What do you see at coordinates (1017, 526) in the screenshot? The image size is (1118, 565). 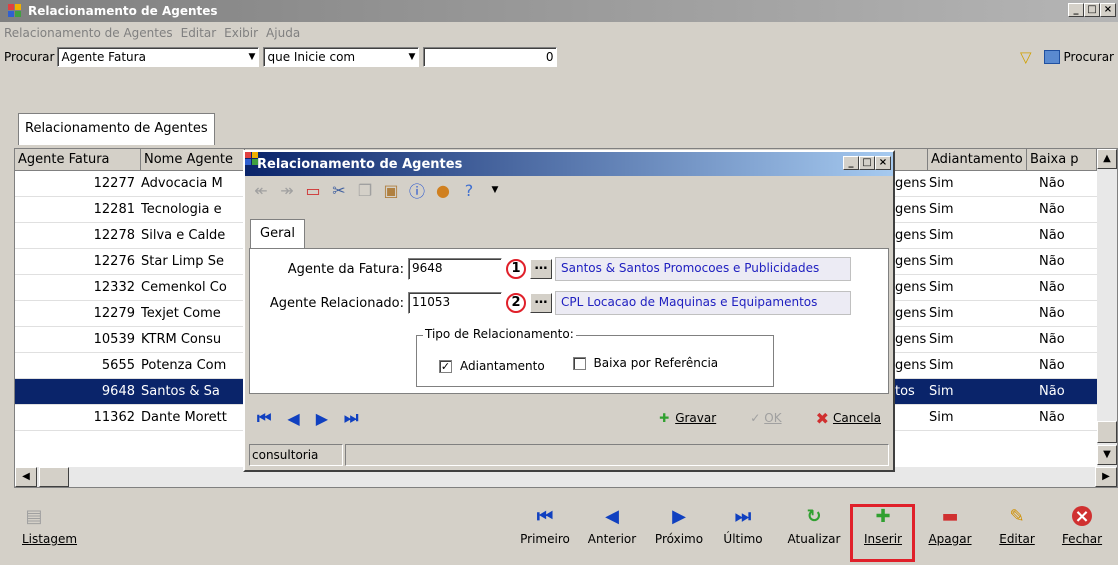 I see `editar-button: ✎ Editar` at bounding box center [1017, 526].